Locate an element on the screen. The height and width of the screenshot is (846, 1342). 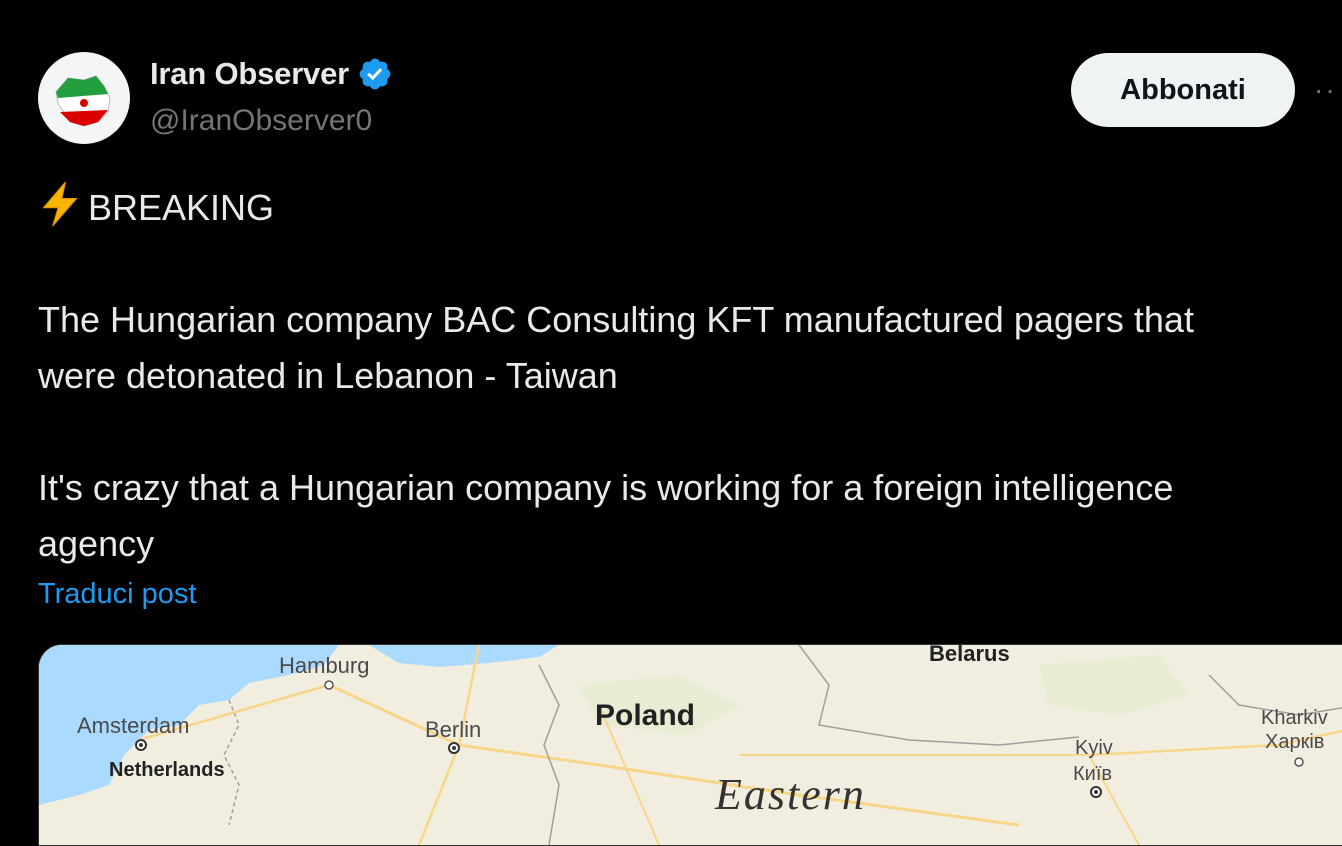
translate-post-link: Traduci post is located at coordinates (117, 594).